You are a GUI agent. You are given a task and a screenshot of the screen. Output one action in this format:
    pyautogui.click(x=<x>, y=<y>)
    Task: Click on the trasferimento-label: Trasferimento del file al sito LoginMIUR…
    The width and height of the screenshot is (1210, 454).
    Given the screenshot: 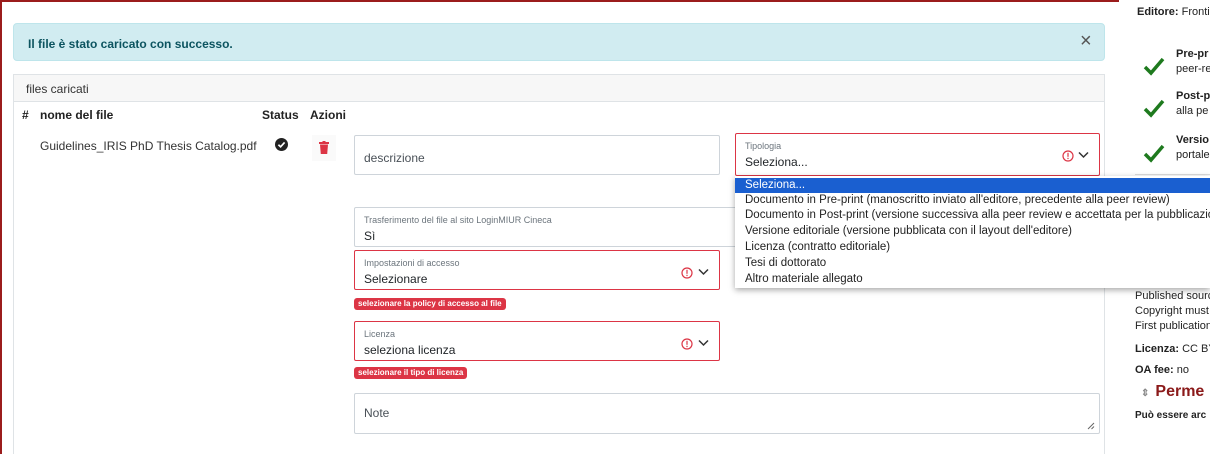 What is the action you would take?
    pyautogui.click(x=458, y=220)
    